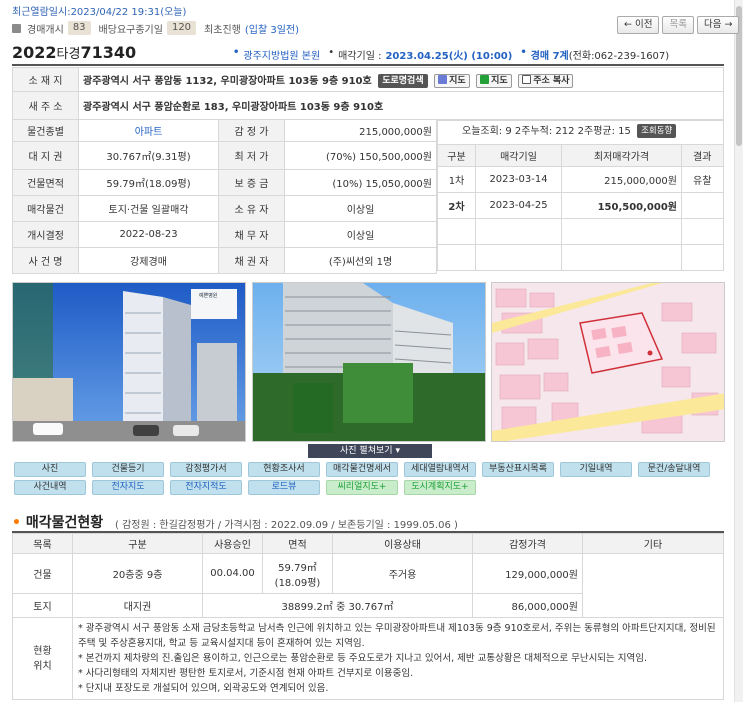 This screenshot has width=743, height=702. I want to click on stat-label-deadline: 배당요구종기일, so click(130, 30).